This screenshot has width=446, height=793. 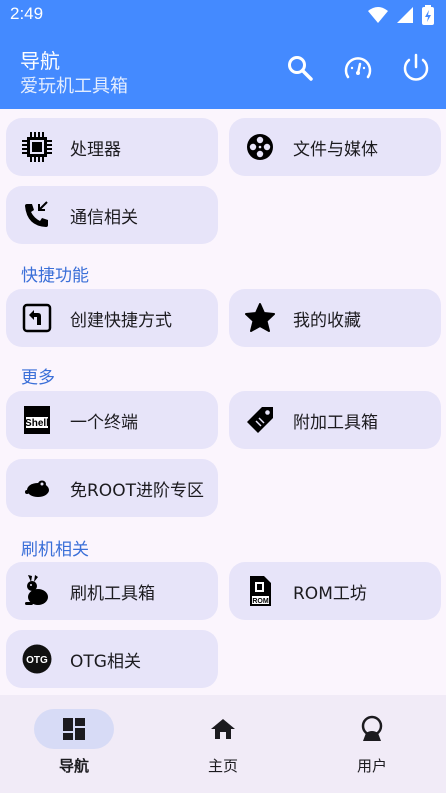 I want to click on tag-icon, so click(x=260, y=420).